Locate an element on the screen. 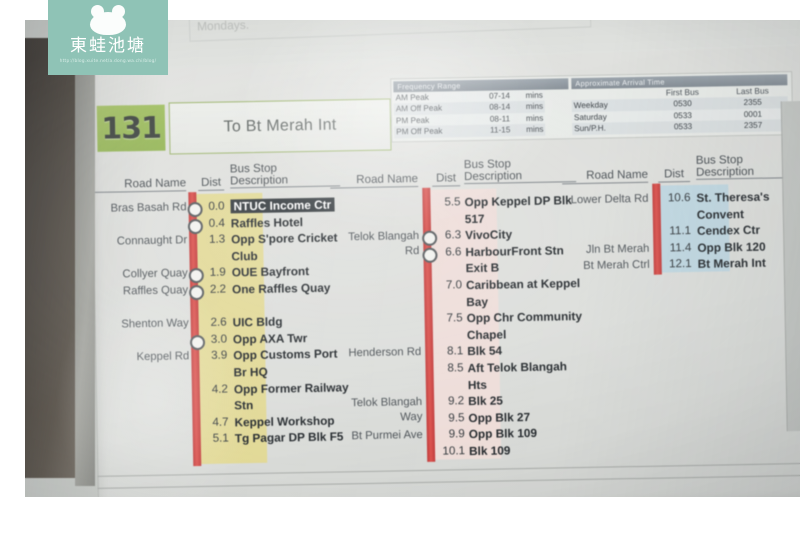  destination-box: To Bt Merah Int is located at coordinates (280, 126).